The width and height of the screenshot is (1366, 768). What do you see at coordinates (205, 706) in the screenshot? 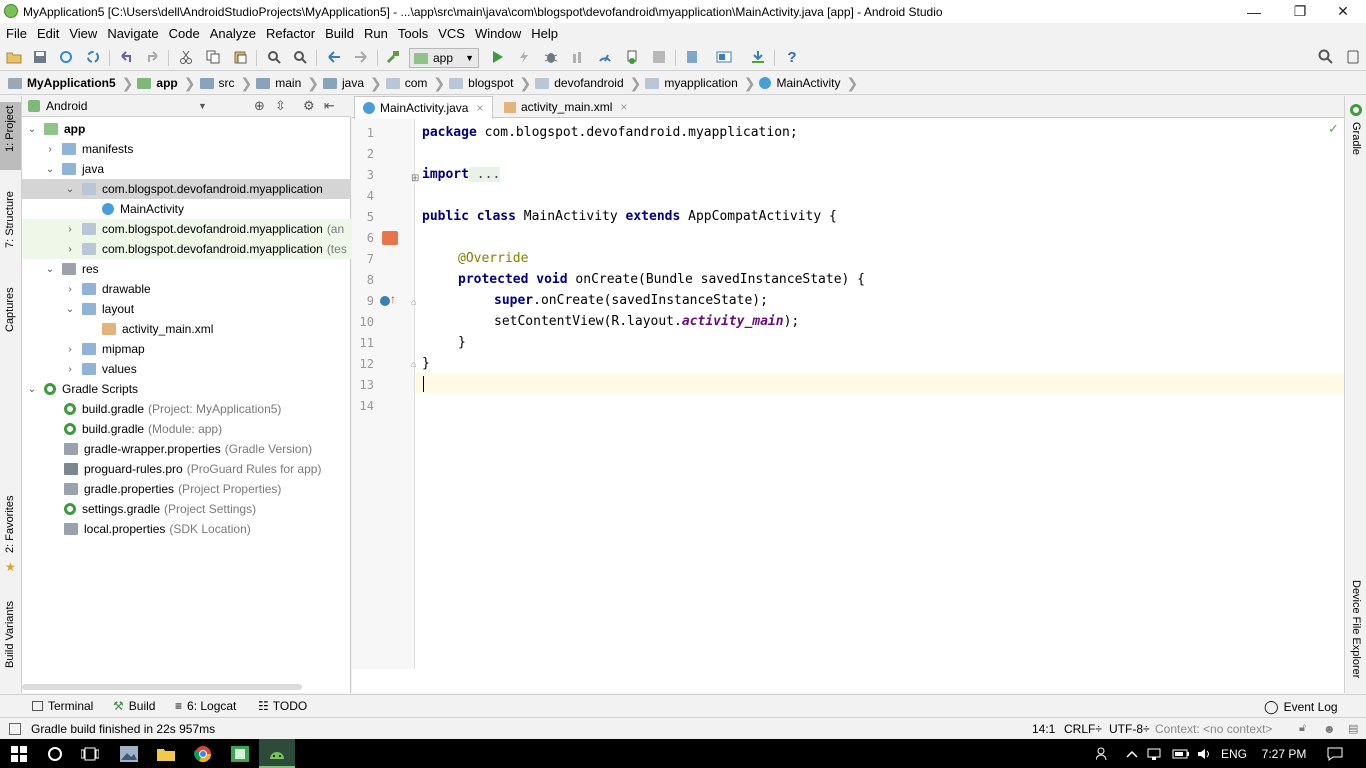
I see `tool-tab-logcat: ≡ 6: Logcat` at bounding box center [205, 706].